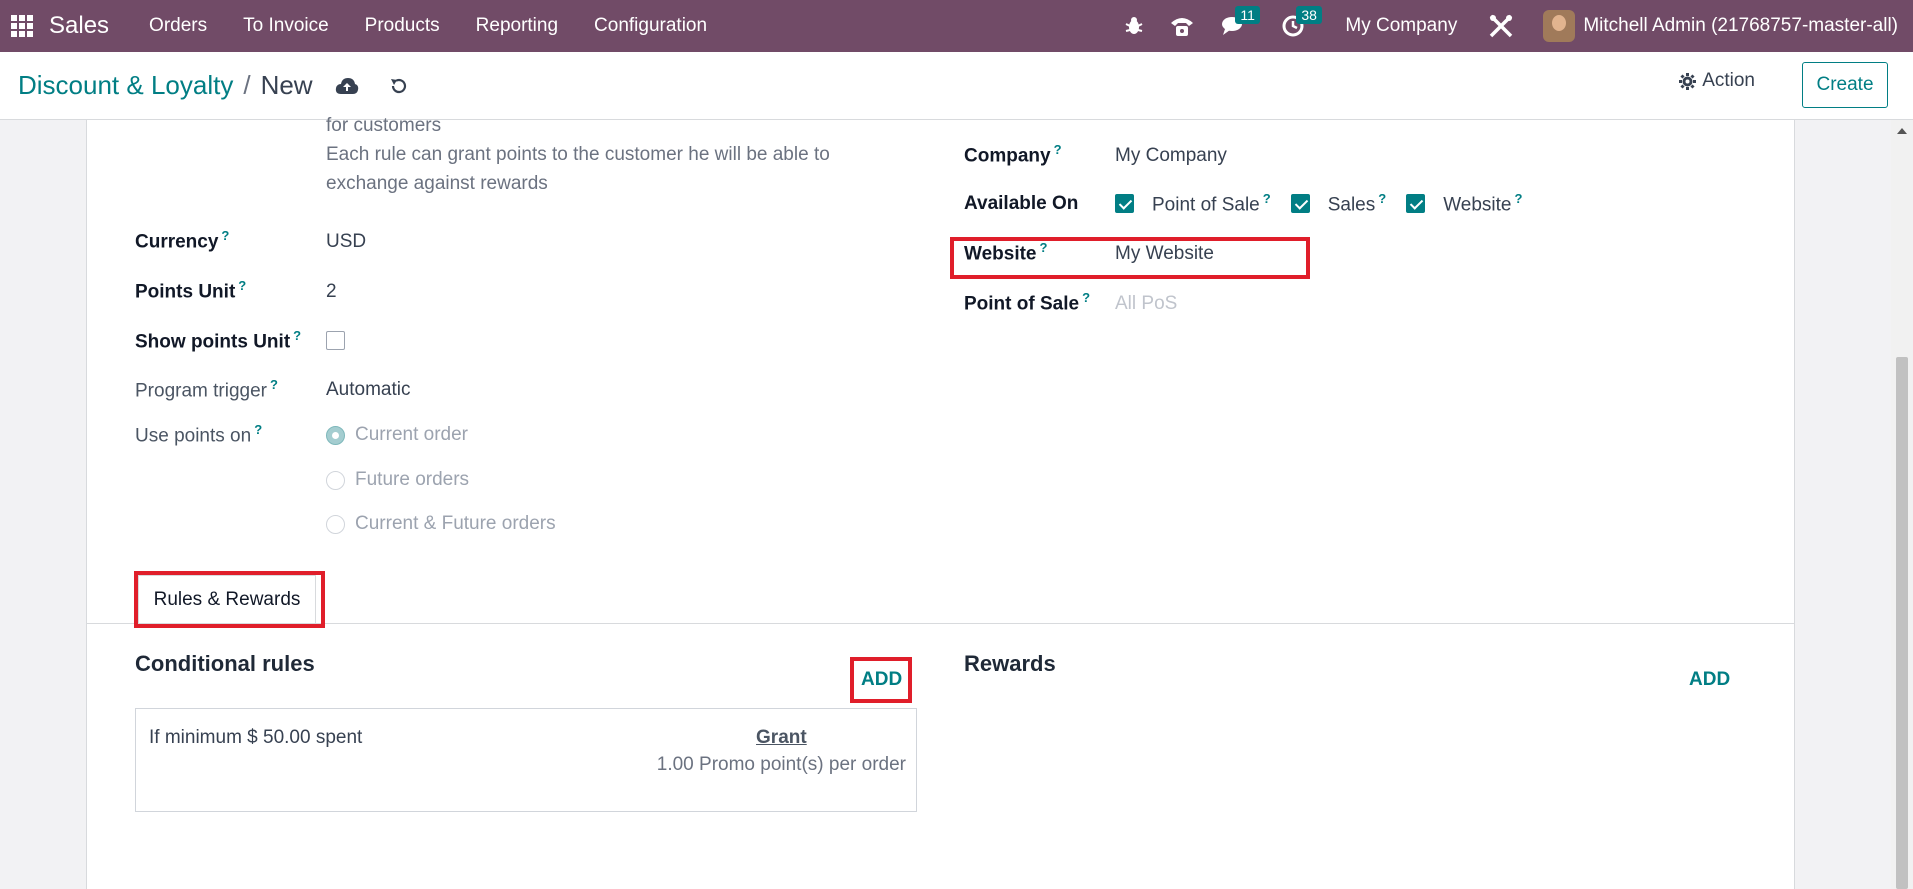  Describe the element at coordinates (1382, 198) in the screenshot. I see `sales-help-icon: ?` at that location.